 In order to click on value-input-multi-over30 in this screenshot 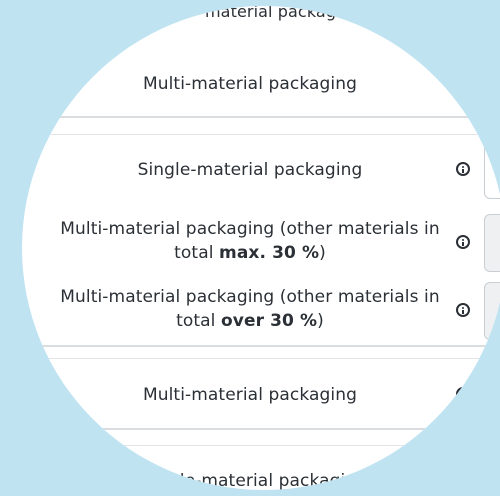, I will do `click(492, 311)`.